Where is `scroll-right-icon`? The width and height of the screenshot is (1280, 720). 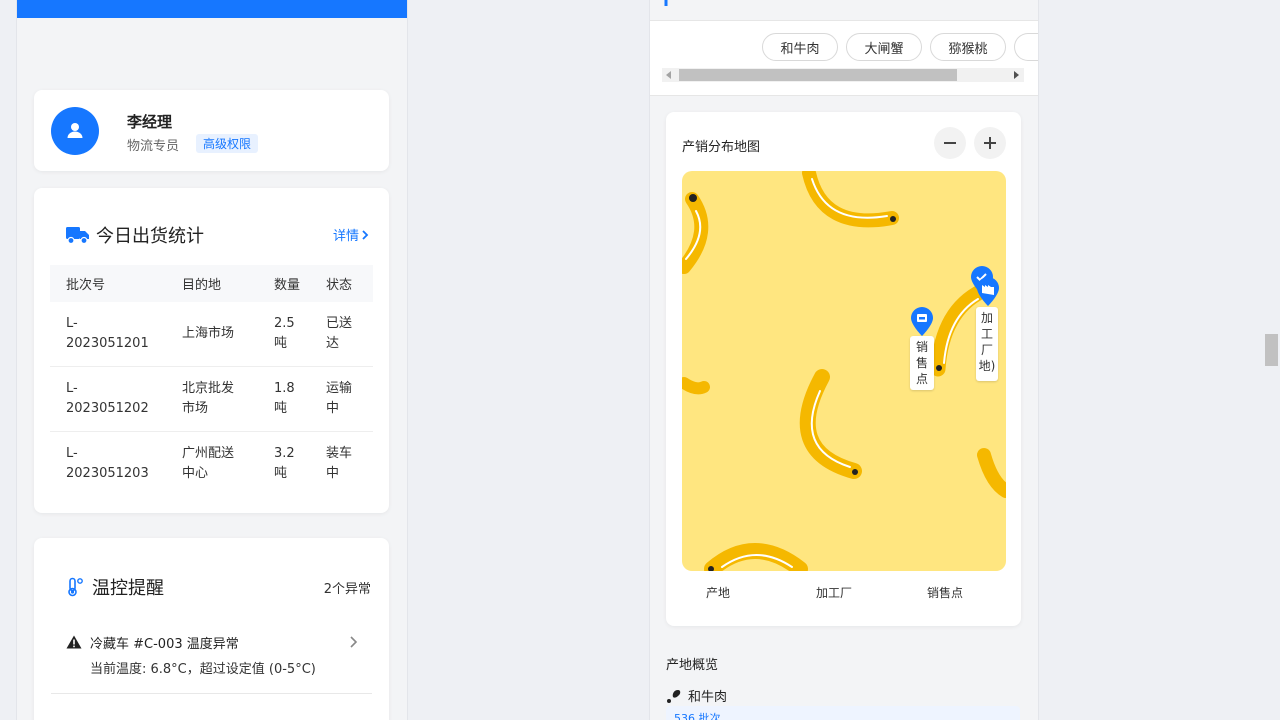
scroll-right-icon is located at coordinates (1017, 75).